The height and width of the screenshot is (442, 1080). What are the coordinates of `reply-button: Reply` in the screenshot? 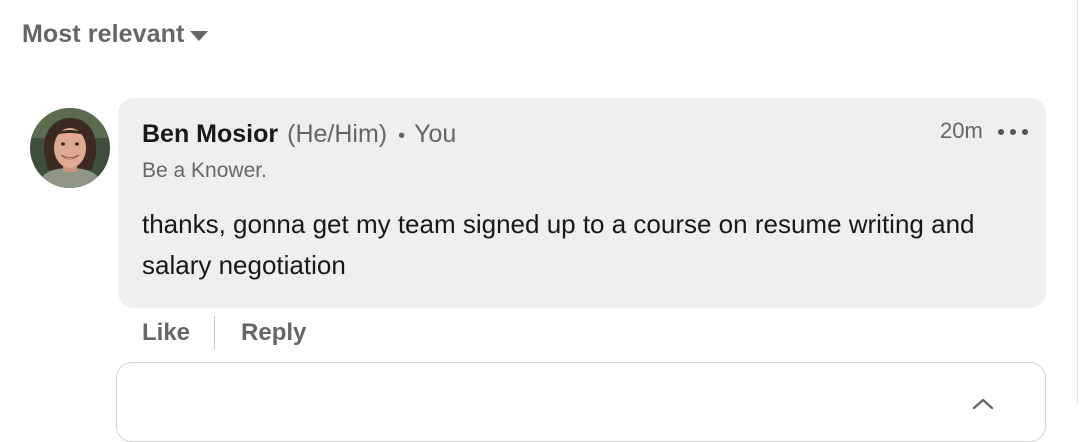 It's located at (273, 333).